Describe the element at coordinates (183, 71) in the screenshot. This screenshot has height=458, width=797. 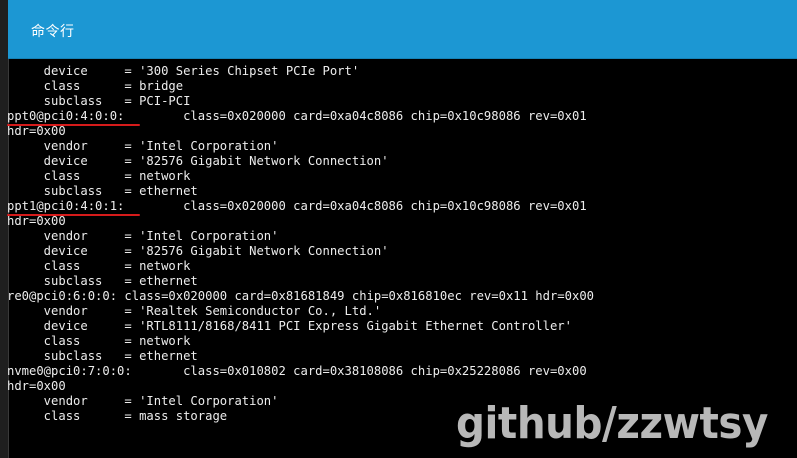
I see `terminal-line: device = '300 Series Chipset PCIe Port'` at that location.